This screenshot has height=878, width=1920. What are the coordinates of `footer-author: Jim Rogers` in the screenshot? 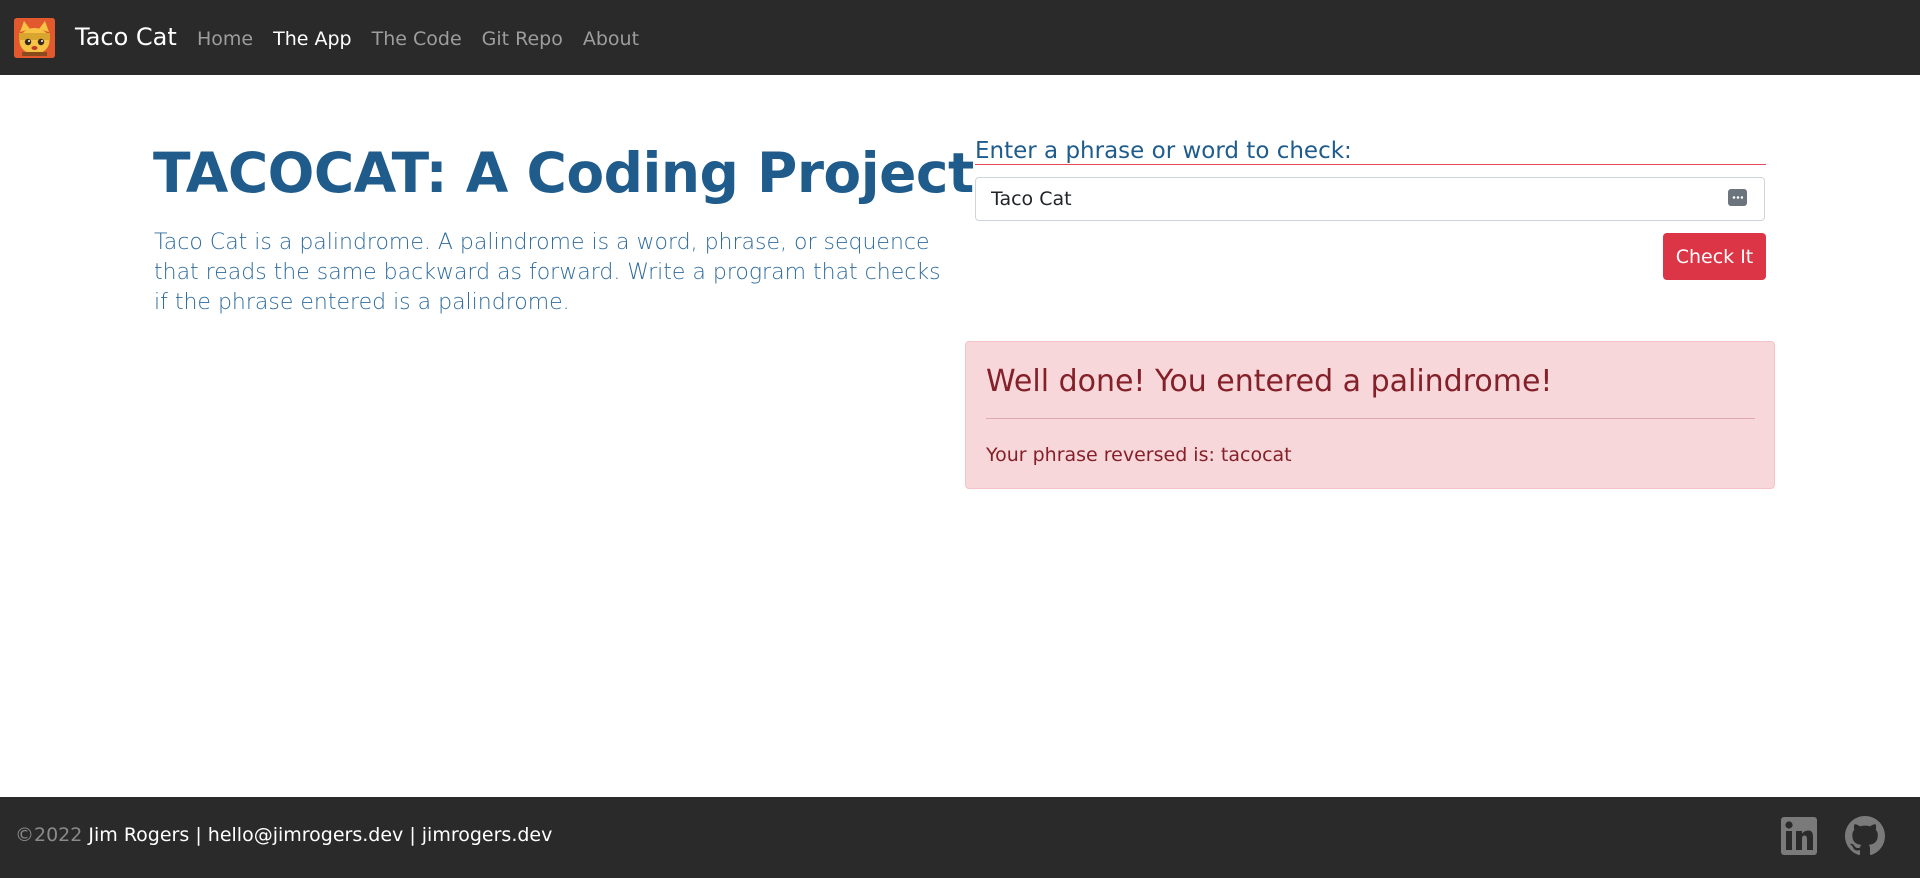 It's located at (139, 835).